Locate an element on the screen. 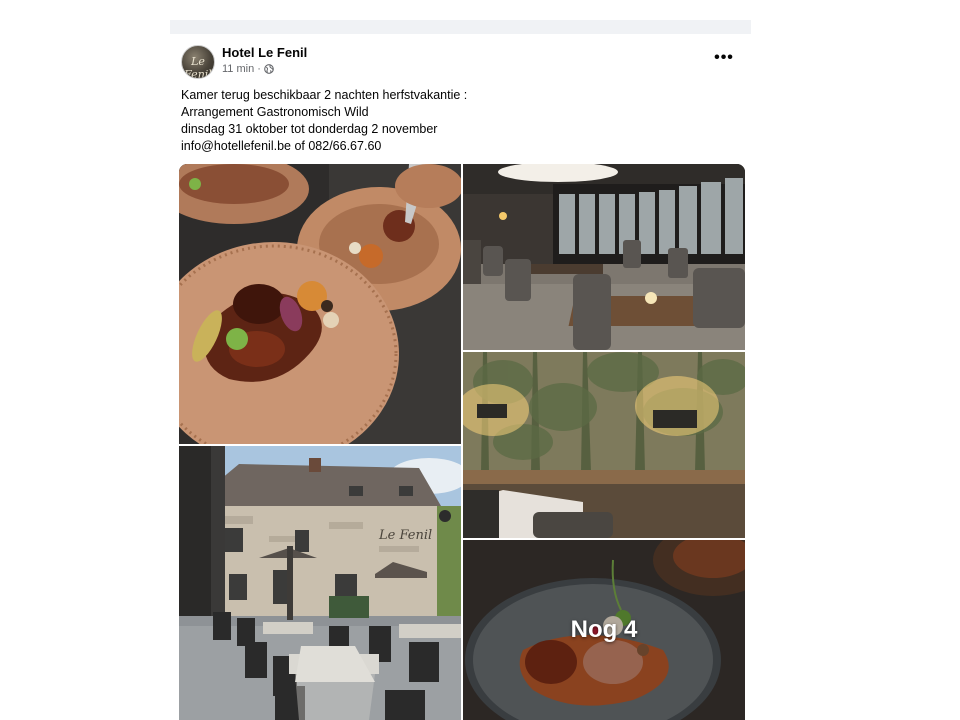 The height and width of the screenshot is (720, 960). globe-icon is located at coordinates (269, 69).